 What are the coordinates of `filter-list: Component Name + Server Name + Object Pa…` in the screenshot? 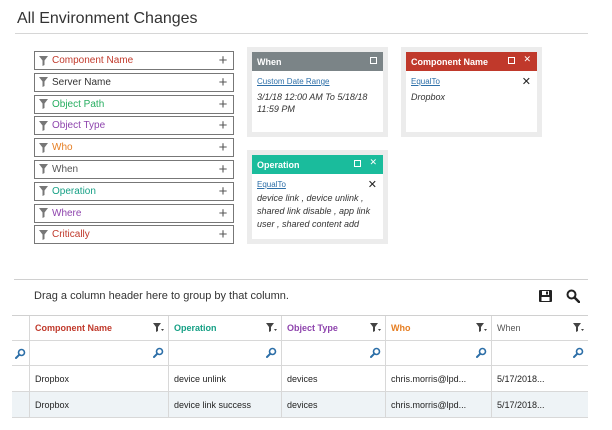 It's located at (134, 149).